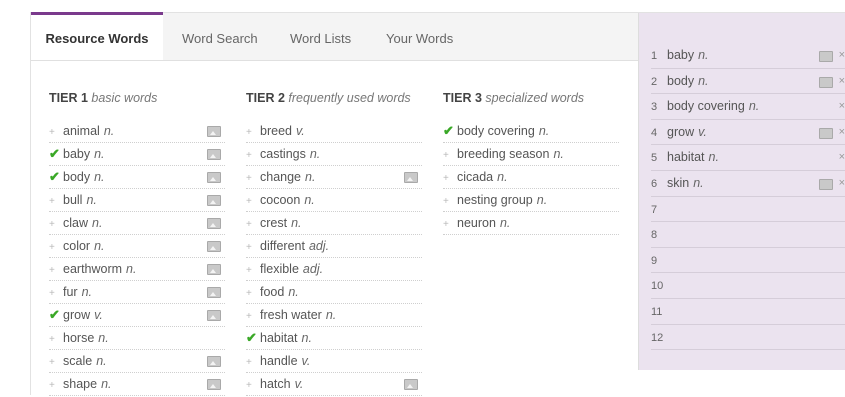 Image resolution: width=845 pixels, height=397 pixels. What do you see at coordinates (748, 235) in the screenshot?
I see `your-word-slot: 8` at bounding box center [748, 235].